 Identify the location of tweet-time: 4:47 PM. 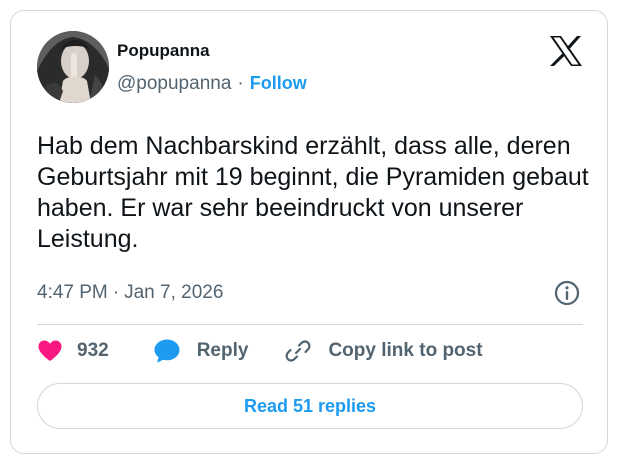
(72, 292).